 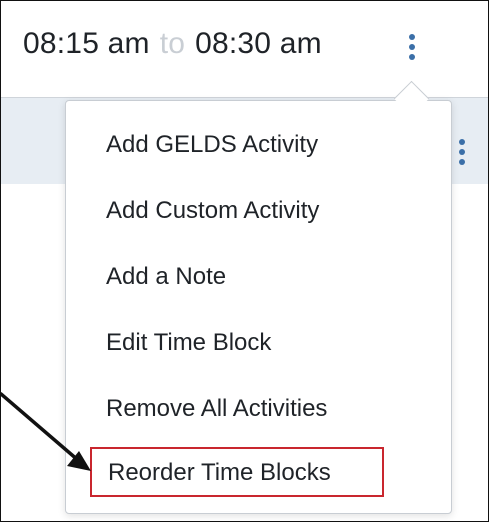 I want to click on time-range: 08:15 am to 08:30 am, so click(x=172, y=44).